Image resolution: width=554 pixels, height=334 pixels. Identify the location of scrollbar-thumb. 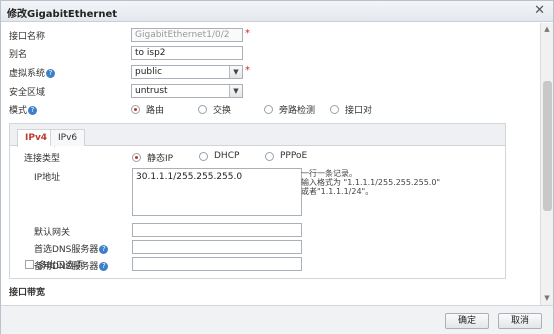
(547, 146).